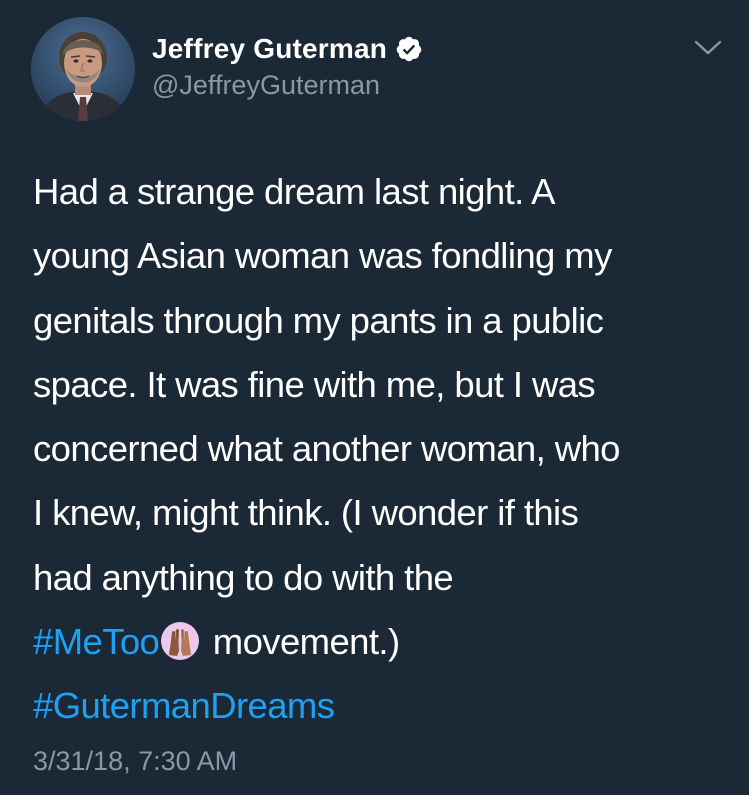 The image size is (749, 795). Describe the element at coordinates (301, 642) in the screenshot. I see `tweet-text-movement: movement.)` at that location.